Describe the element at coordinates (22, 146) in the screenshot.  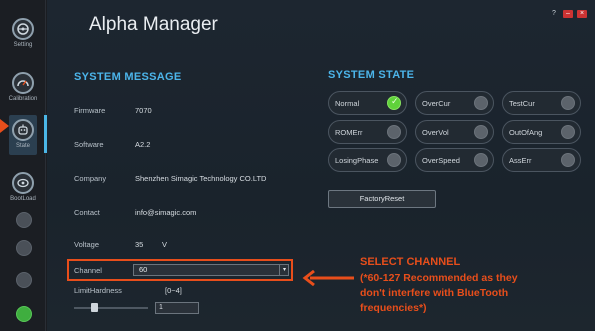
I see `sidebar-item-label: State` at that location.